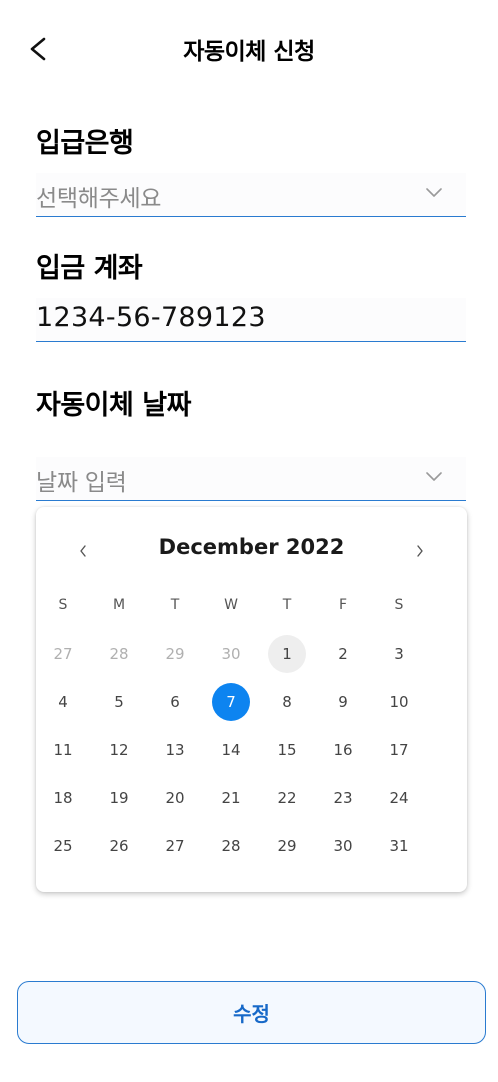 Image resolution: width=498 pixels, height=1082 pixels. What do you see at coordinates (249, 52) in the screenshot?
I see `page-title: 자동이체 신청` at bounding box center [249, 52].